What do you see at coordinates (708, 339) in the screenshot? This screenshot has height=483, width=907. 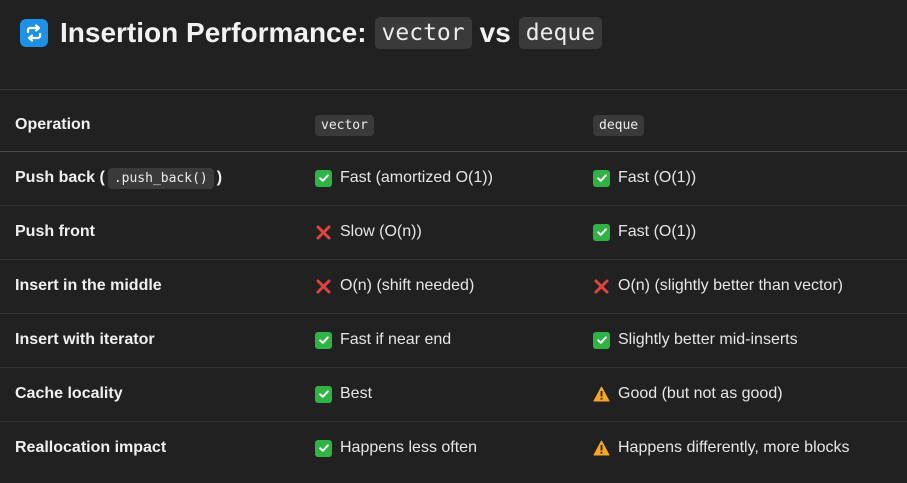 I see `deque-text: Slightly better mid-inserts` at bounding box center [708, 339].